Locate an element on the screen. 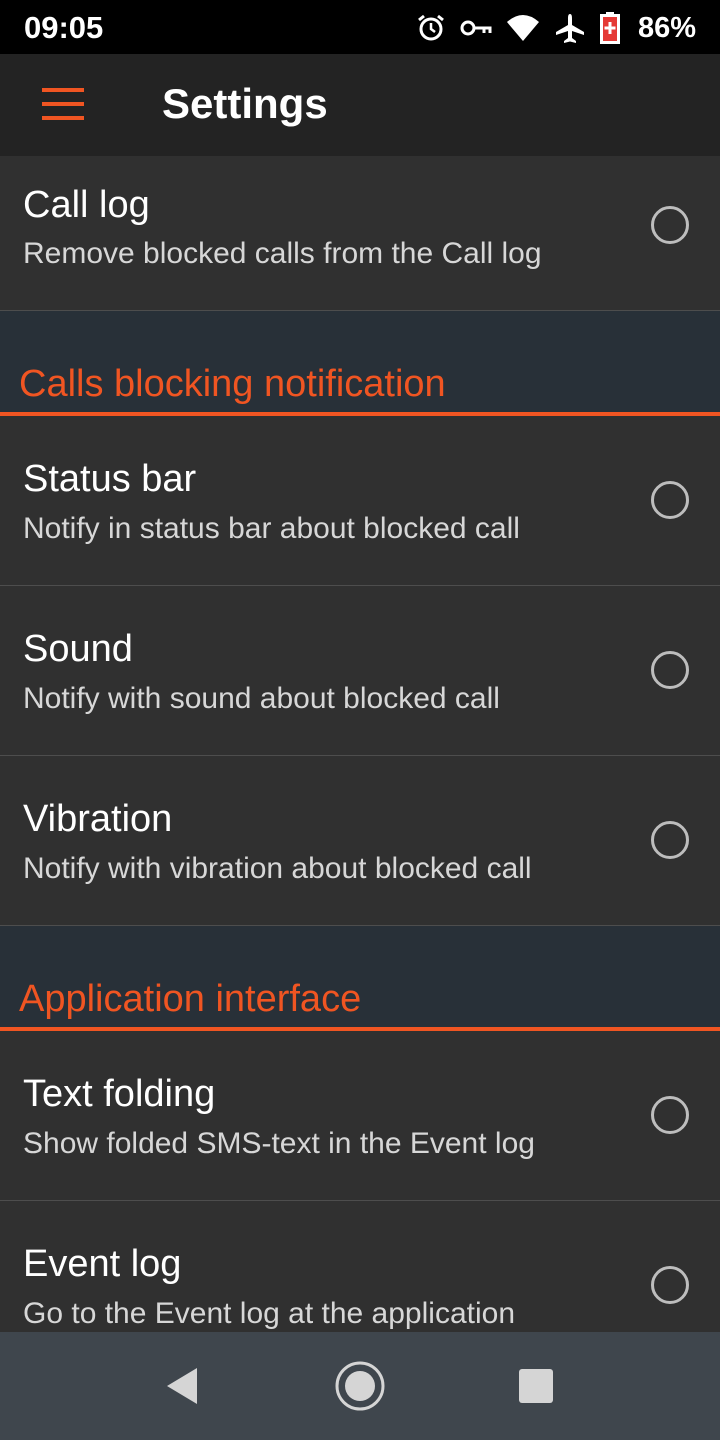 The image size is (720, 1440). page-title: Settings is located at coordinates (245, 103).